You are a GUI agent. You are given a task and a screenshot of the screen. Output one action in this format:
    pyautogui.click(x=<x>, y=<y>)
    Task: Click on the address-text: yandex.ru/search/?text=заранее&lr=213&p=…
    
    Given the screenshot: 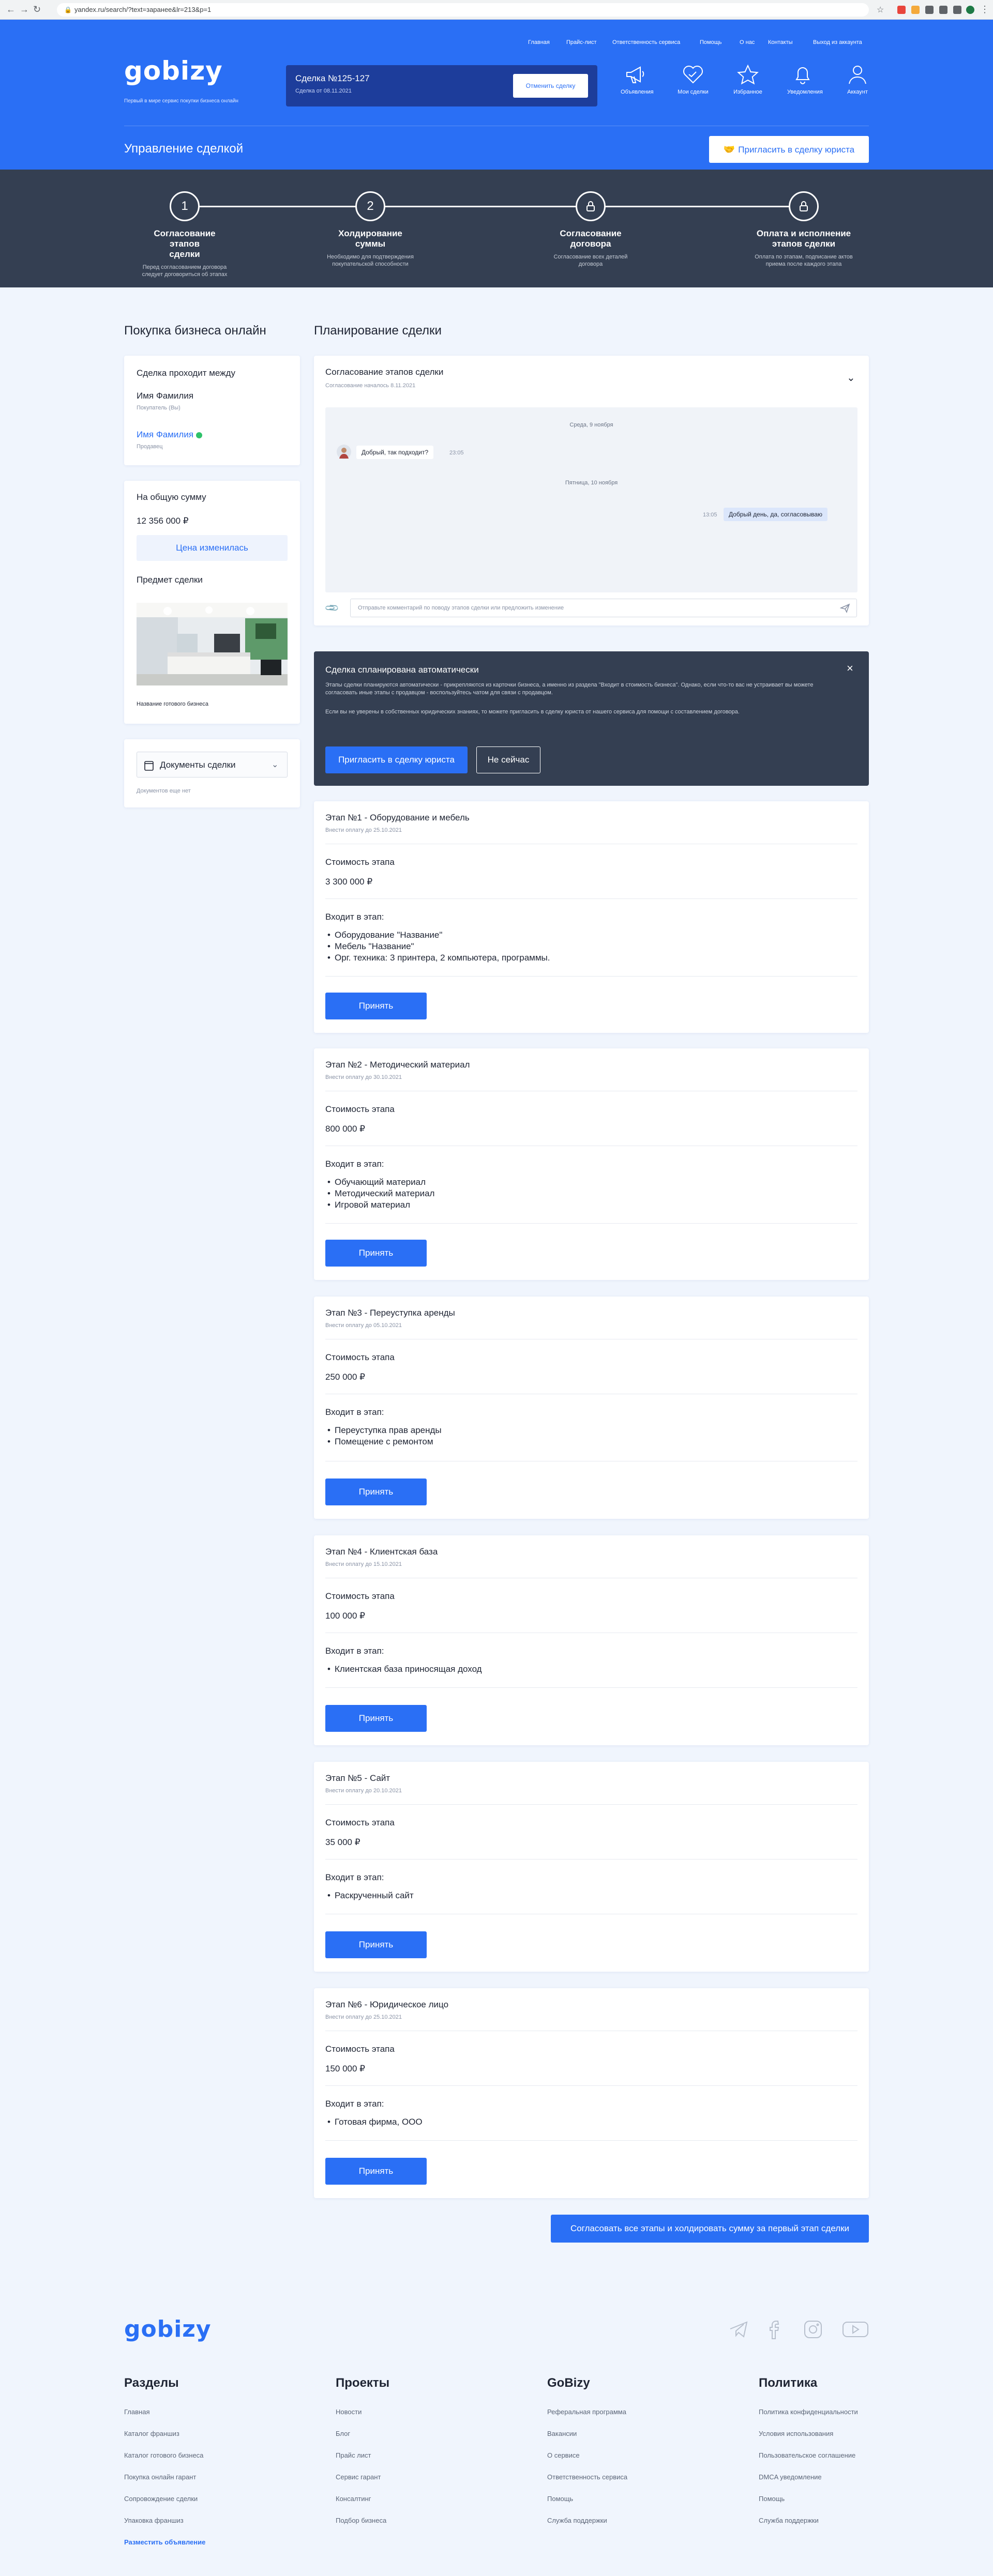 What is the action you would take?
    pyautogui.click(x=143, y=9)
    